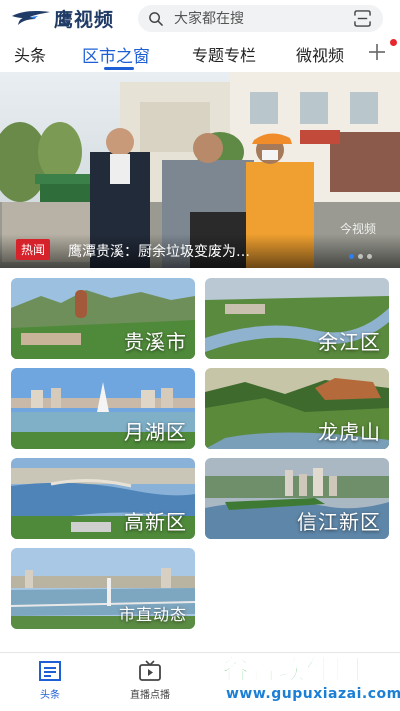 The width and height of the screenshot is (400, 711). What do you see at coordinates (150, 695) in the screenshot?
I see `nav-label: 直播点播` at bounding box center [150, 695].